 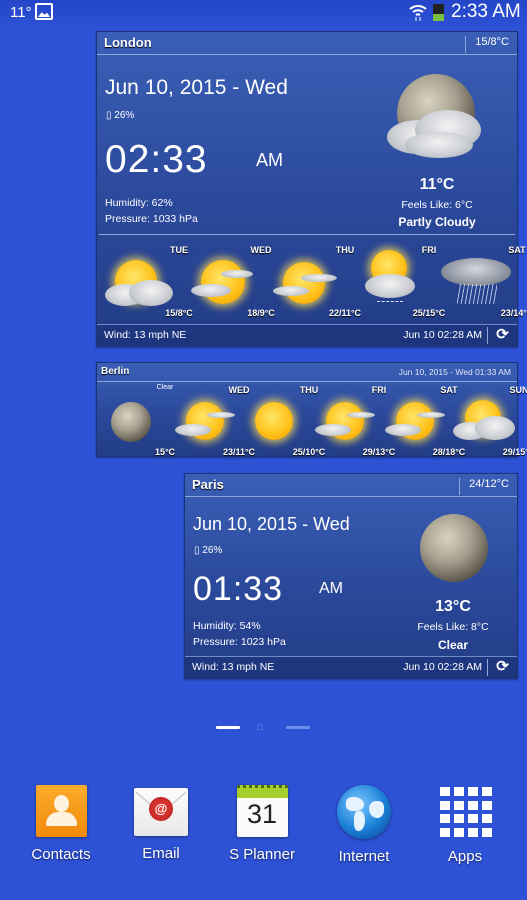 What do you see at coordinates (352, 419) in the screenshot?
I see `forecast-day: FRI 29/13°C` at bounding box center [352, 419].